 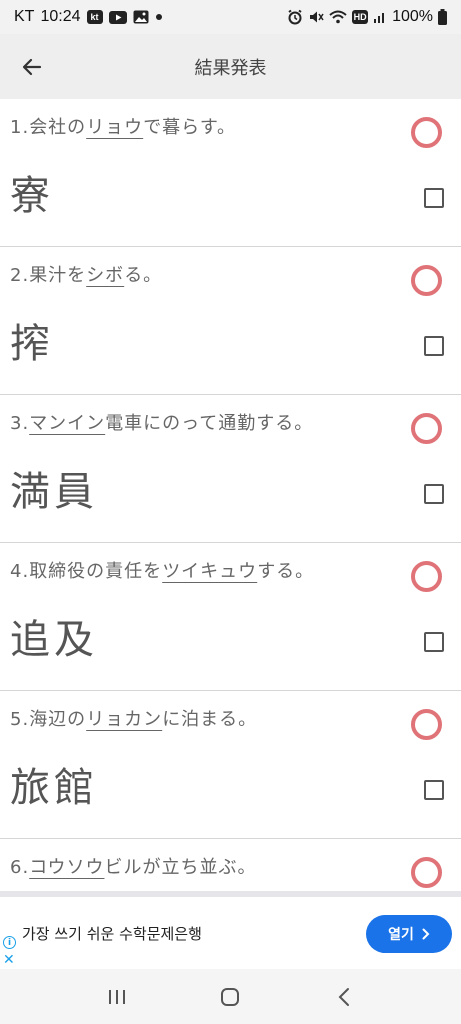 I want to click on ad-text: 가장 쓰기 쉬운 수학문제은행, so click(x=112, y=934).